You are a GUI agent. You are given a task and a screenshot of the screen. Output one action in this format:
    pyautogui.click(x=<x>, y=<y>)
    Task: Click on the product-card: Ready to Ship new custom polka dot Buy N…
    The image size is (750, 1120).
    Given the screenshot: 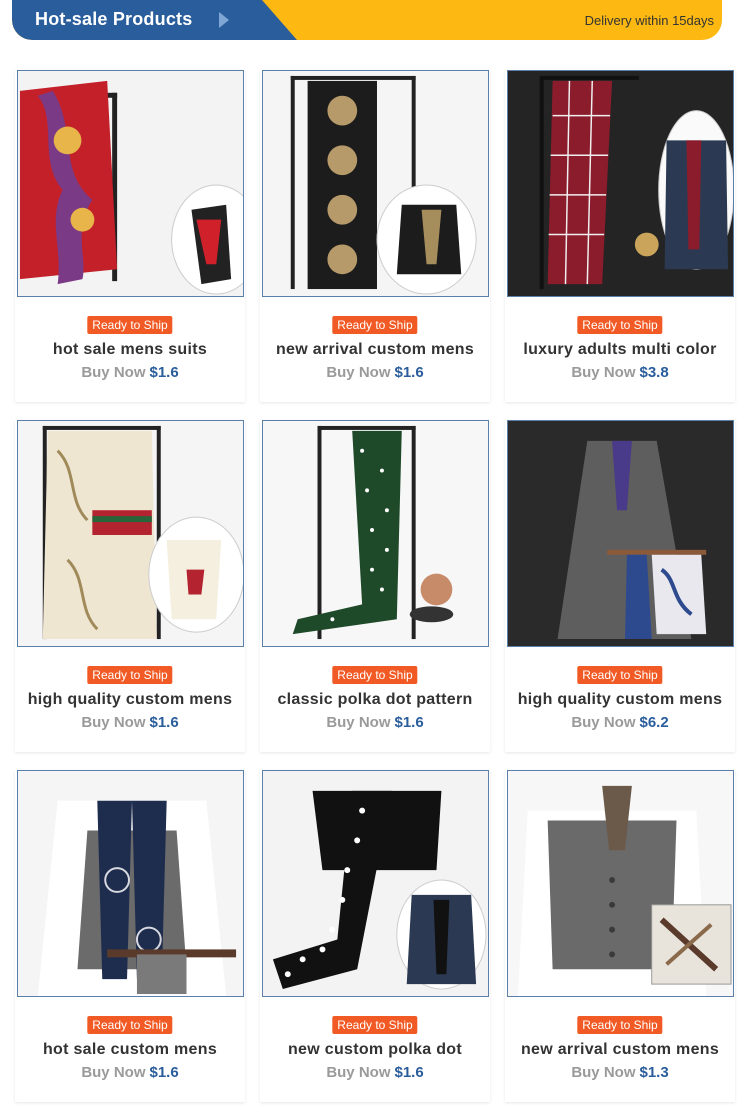 What is the action you would take?
    pyautogui.click(x=375, y=936)
    